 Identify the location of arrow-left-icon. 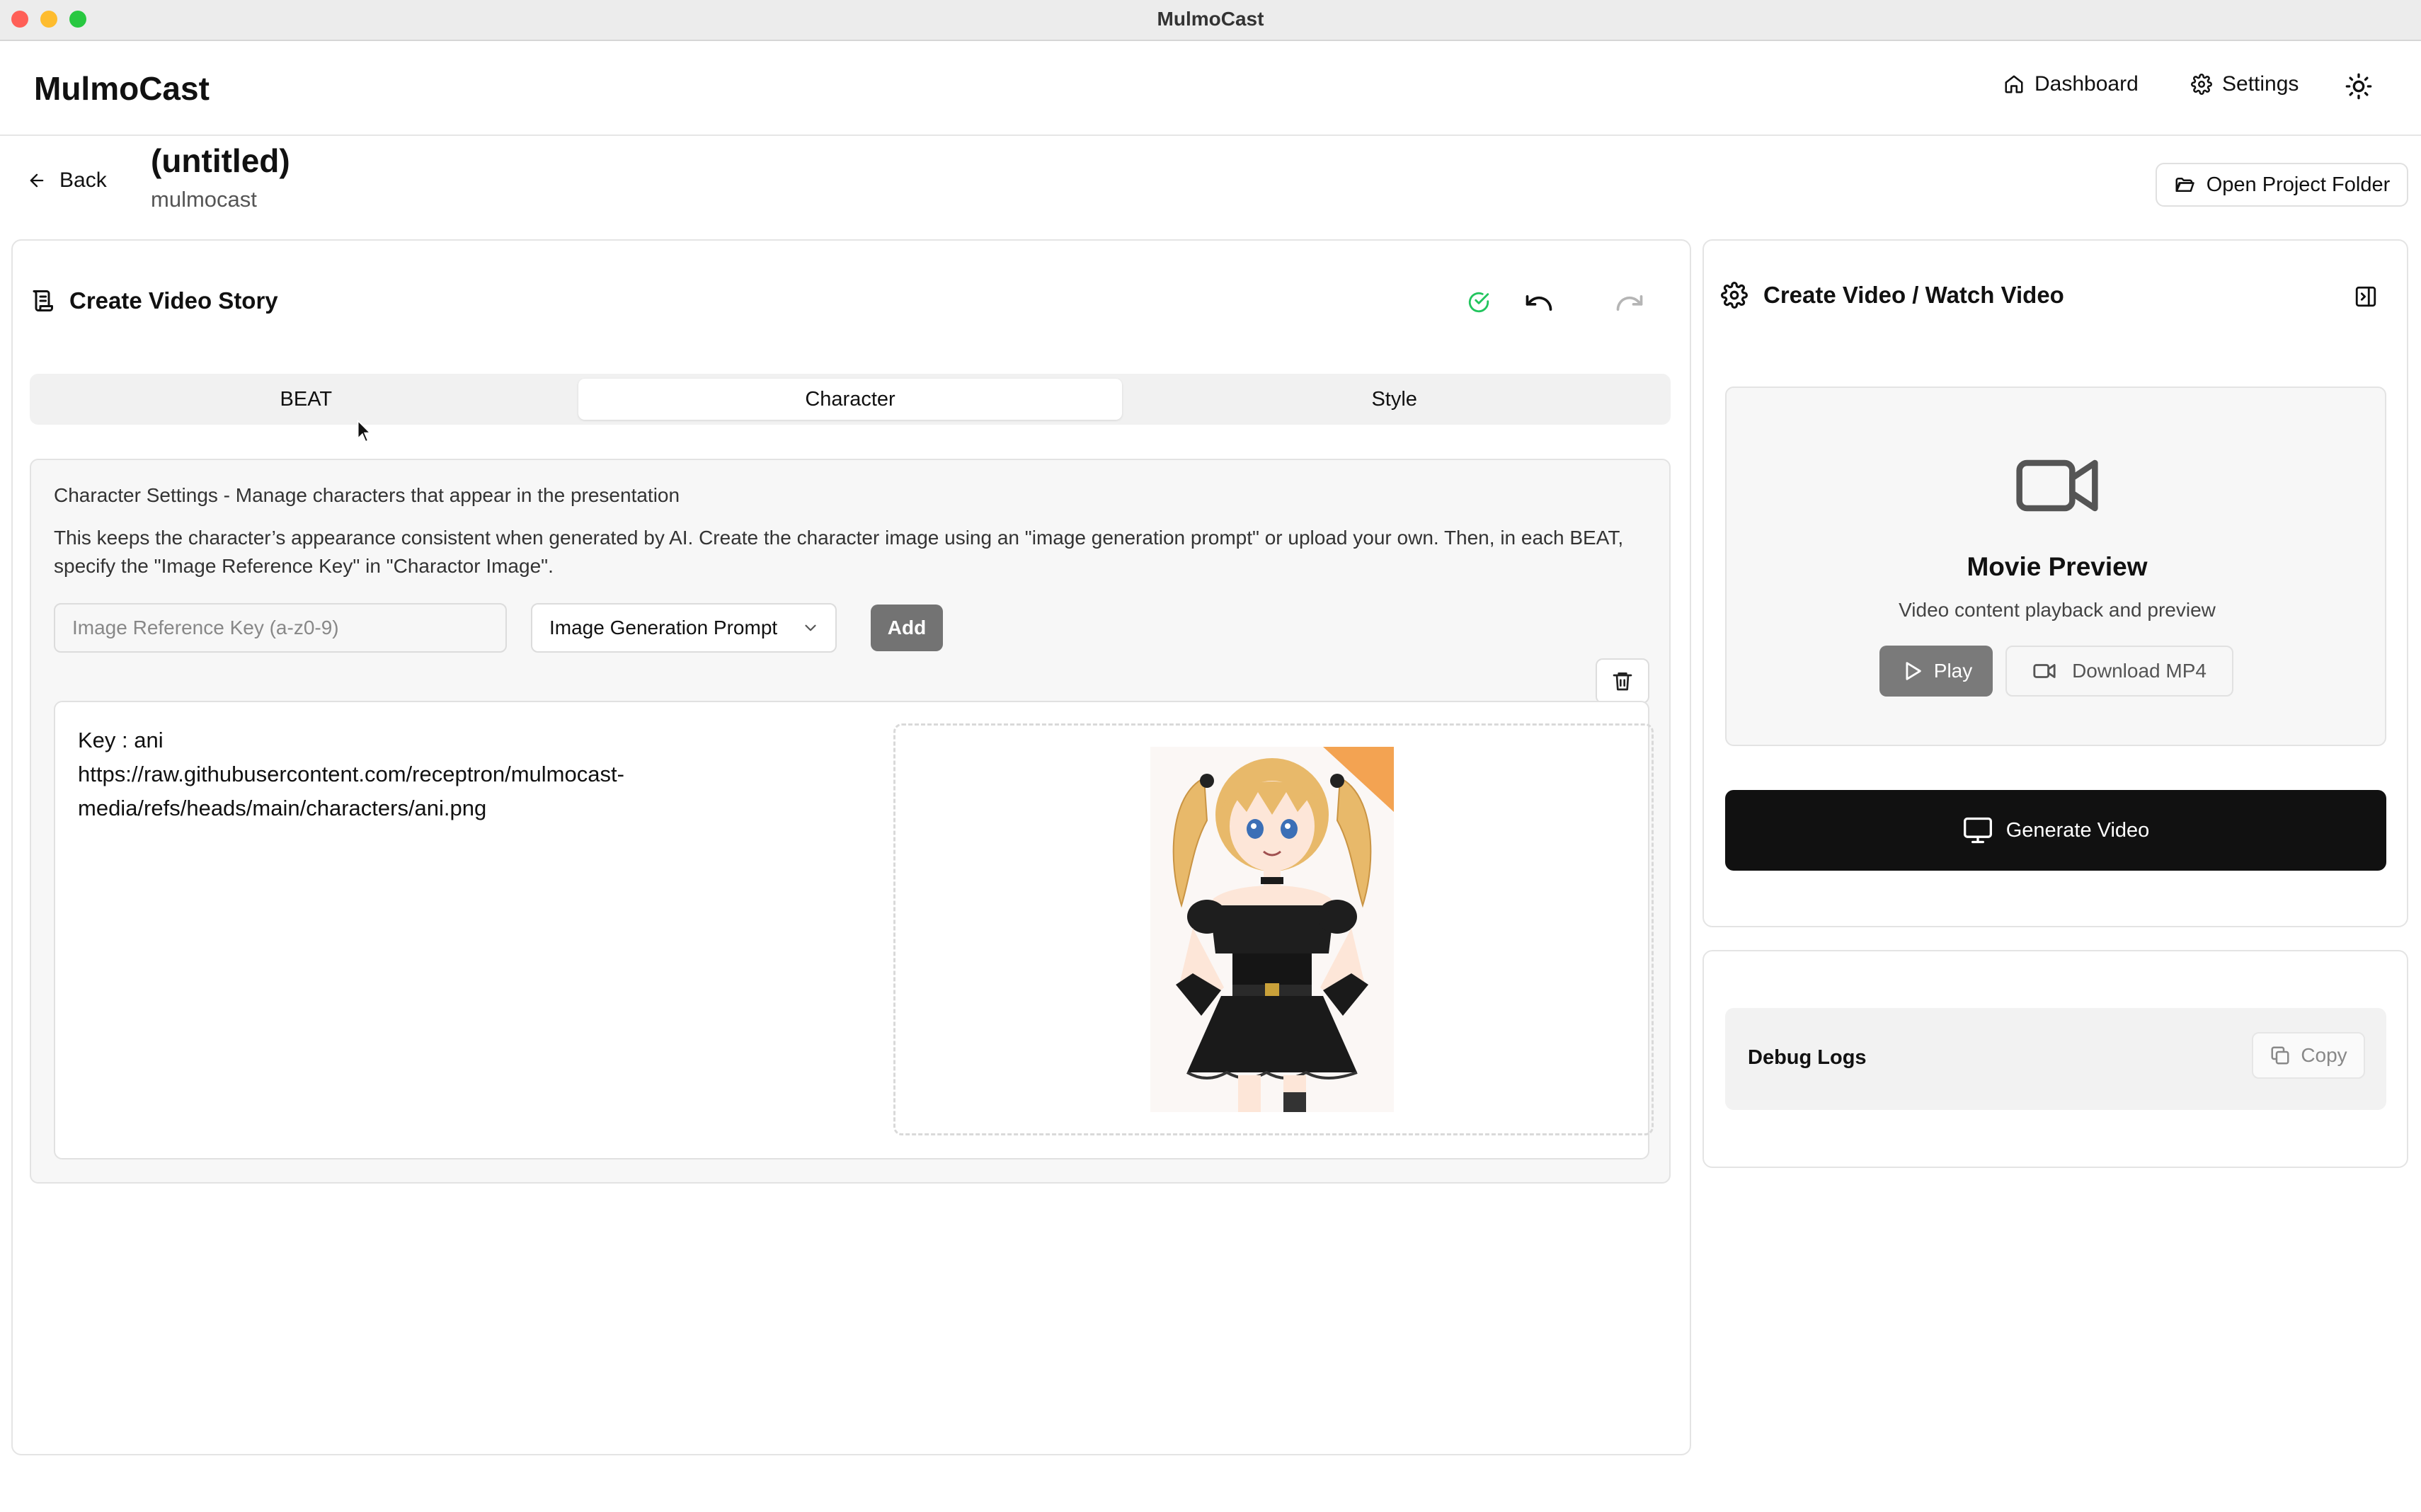
(37, 180).